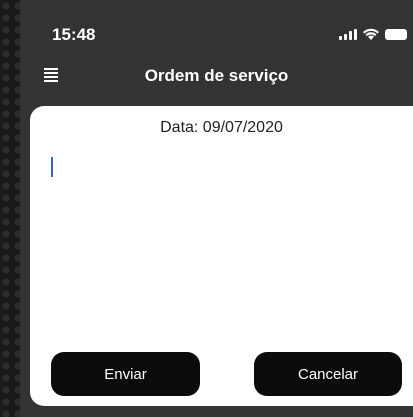 This screenshot has height=417, width=413. I want to click on status-bar: 15:48, so click(216, 29).